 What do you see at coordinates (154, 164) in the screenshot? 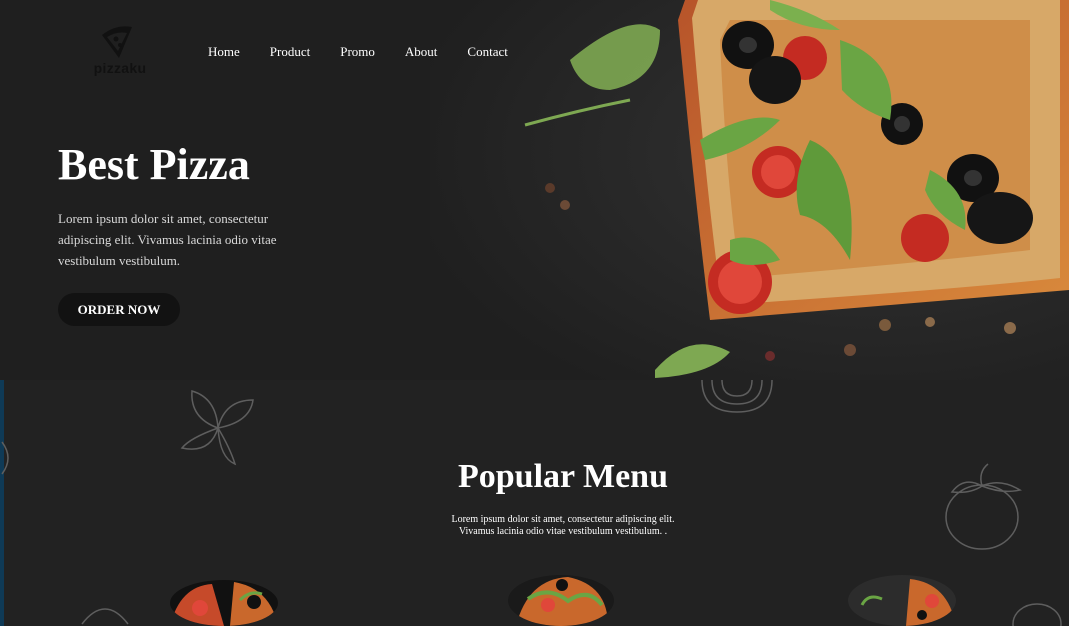
I see `hero-title: Best Pizza` at bounding box center [154, 164].